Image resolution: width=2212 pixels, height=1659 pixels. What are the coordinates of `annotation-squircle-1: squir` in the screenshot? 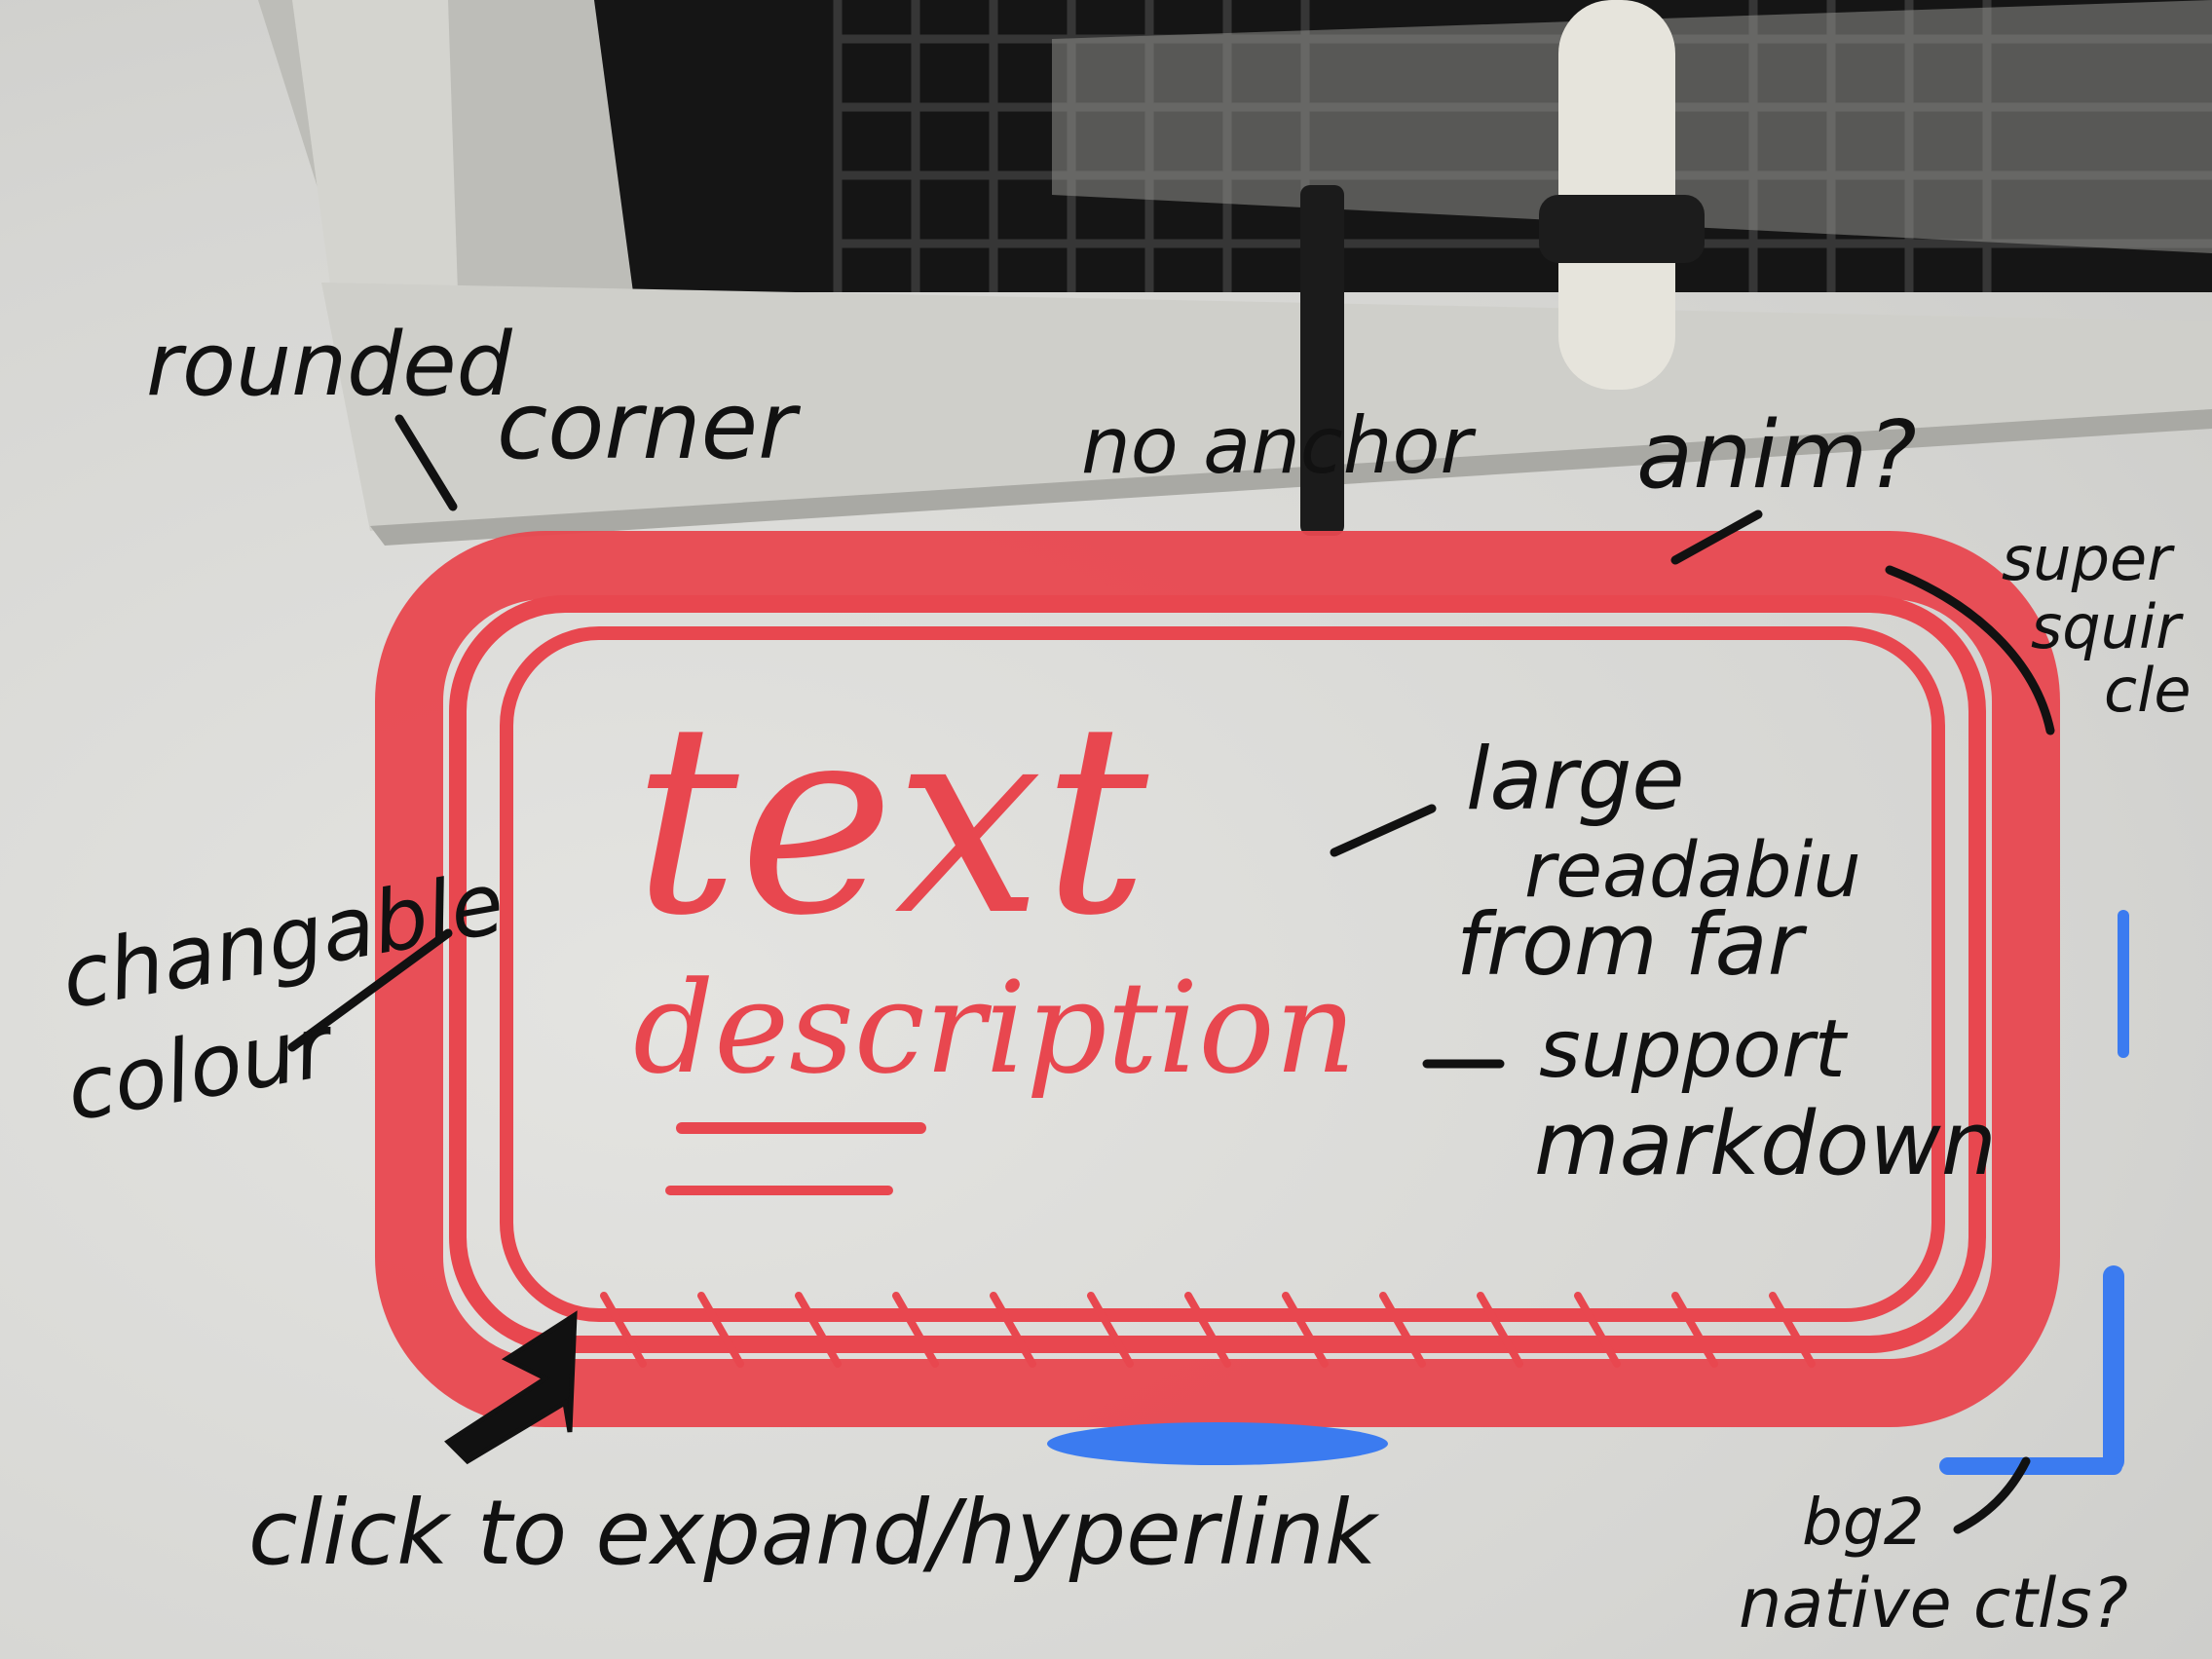 It's located at (2108, 626).